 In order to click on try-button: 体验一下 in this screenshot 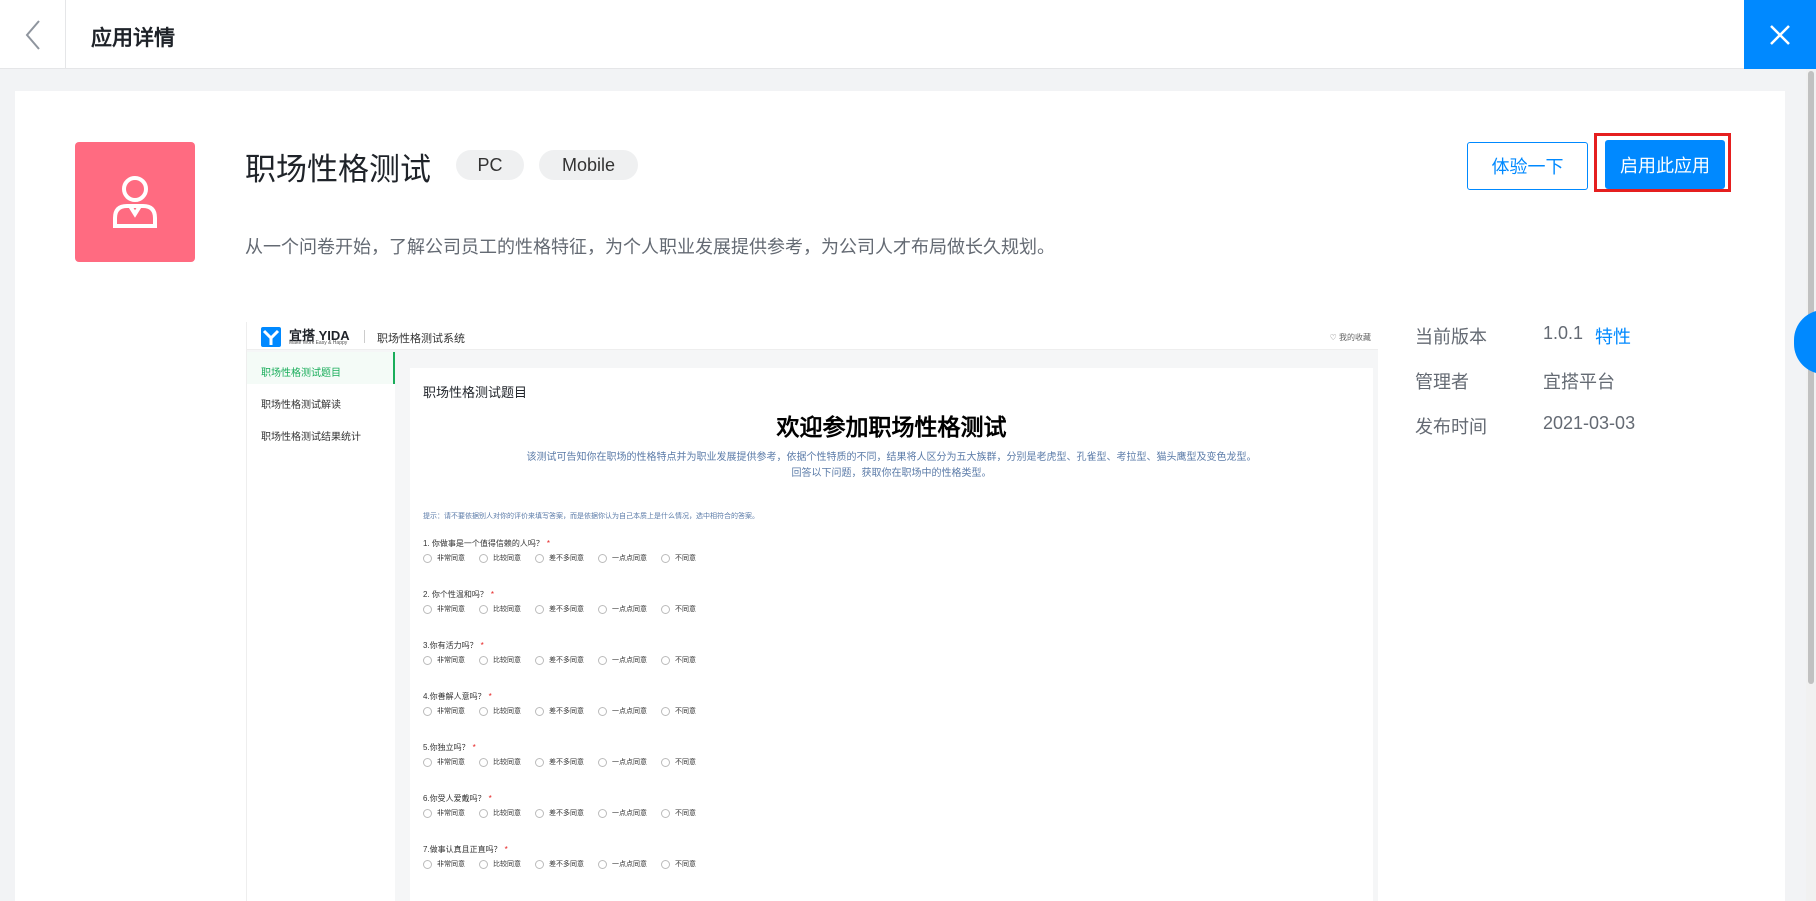, I will do `click(1527, 166)`.